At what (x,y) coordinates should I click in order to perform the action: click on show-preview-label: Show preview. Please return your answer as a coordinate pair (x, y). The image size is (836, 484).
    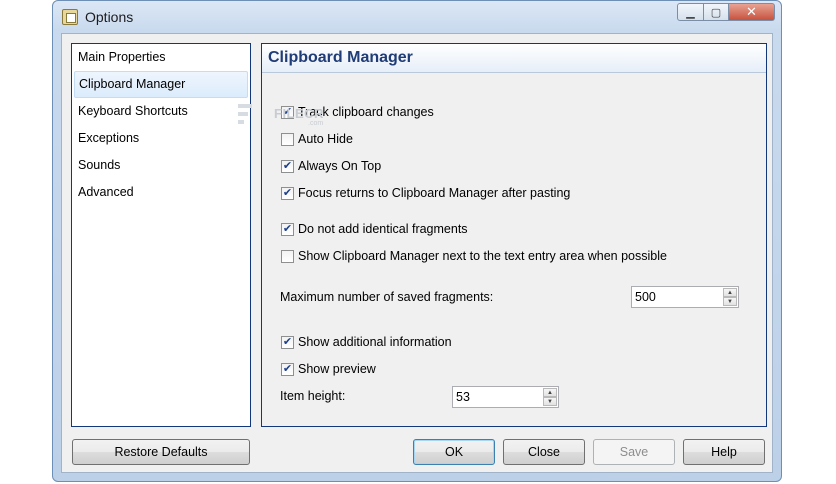
    Looking at the image, I should click on (337, 369).